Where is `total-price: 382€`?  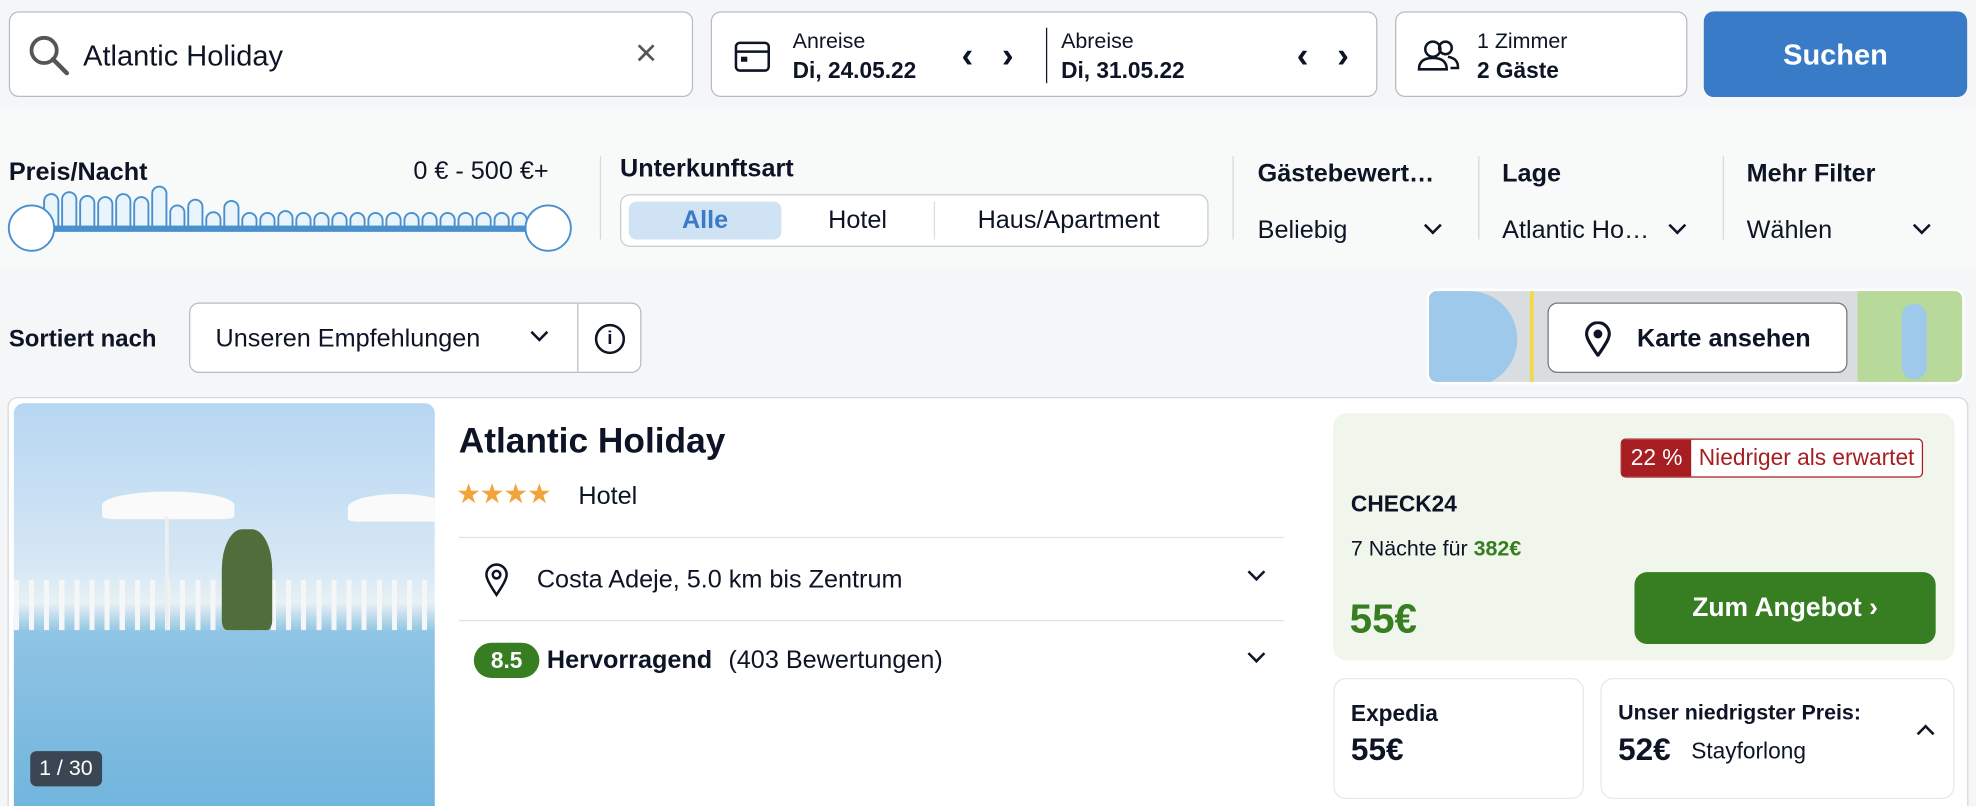 total-price: 382€ is located at coordinates (1497, 548).